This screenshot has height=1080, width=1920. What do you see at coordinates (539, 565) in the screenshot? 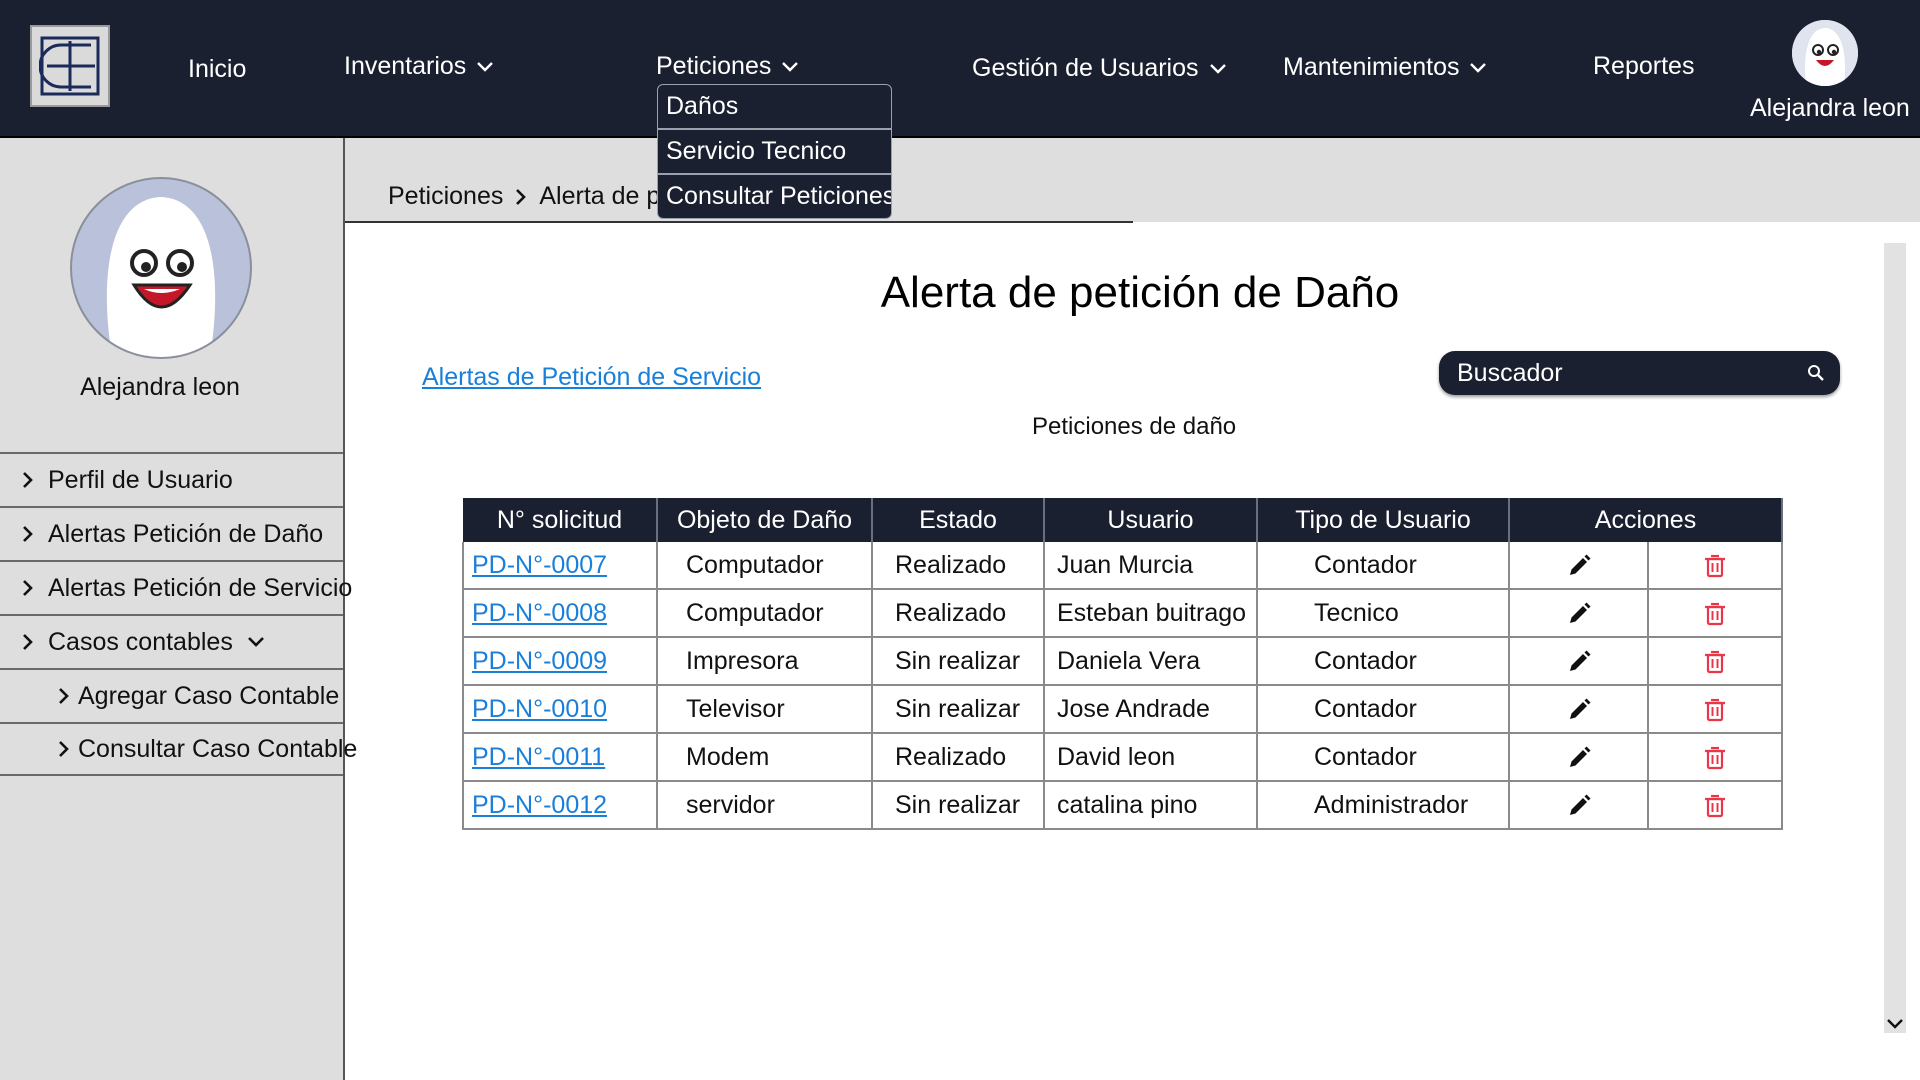
I see `request-id-link: PD-N°-0007` at bounding box center [539, 565].